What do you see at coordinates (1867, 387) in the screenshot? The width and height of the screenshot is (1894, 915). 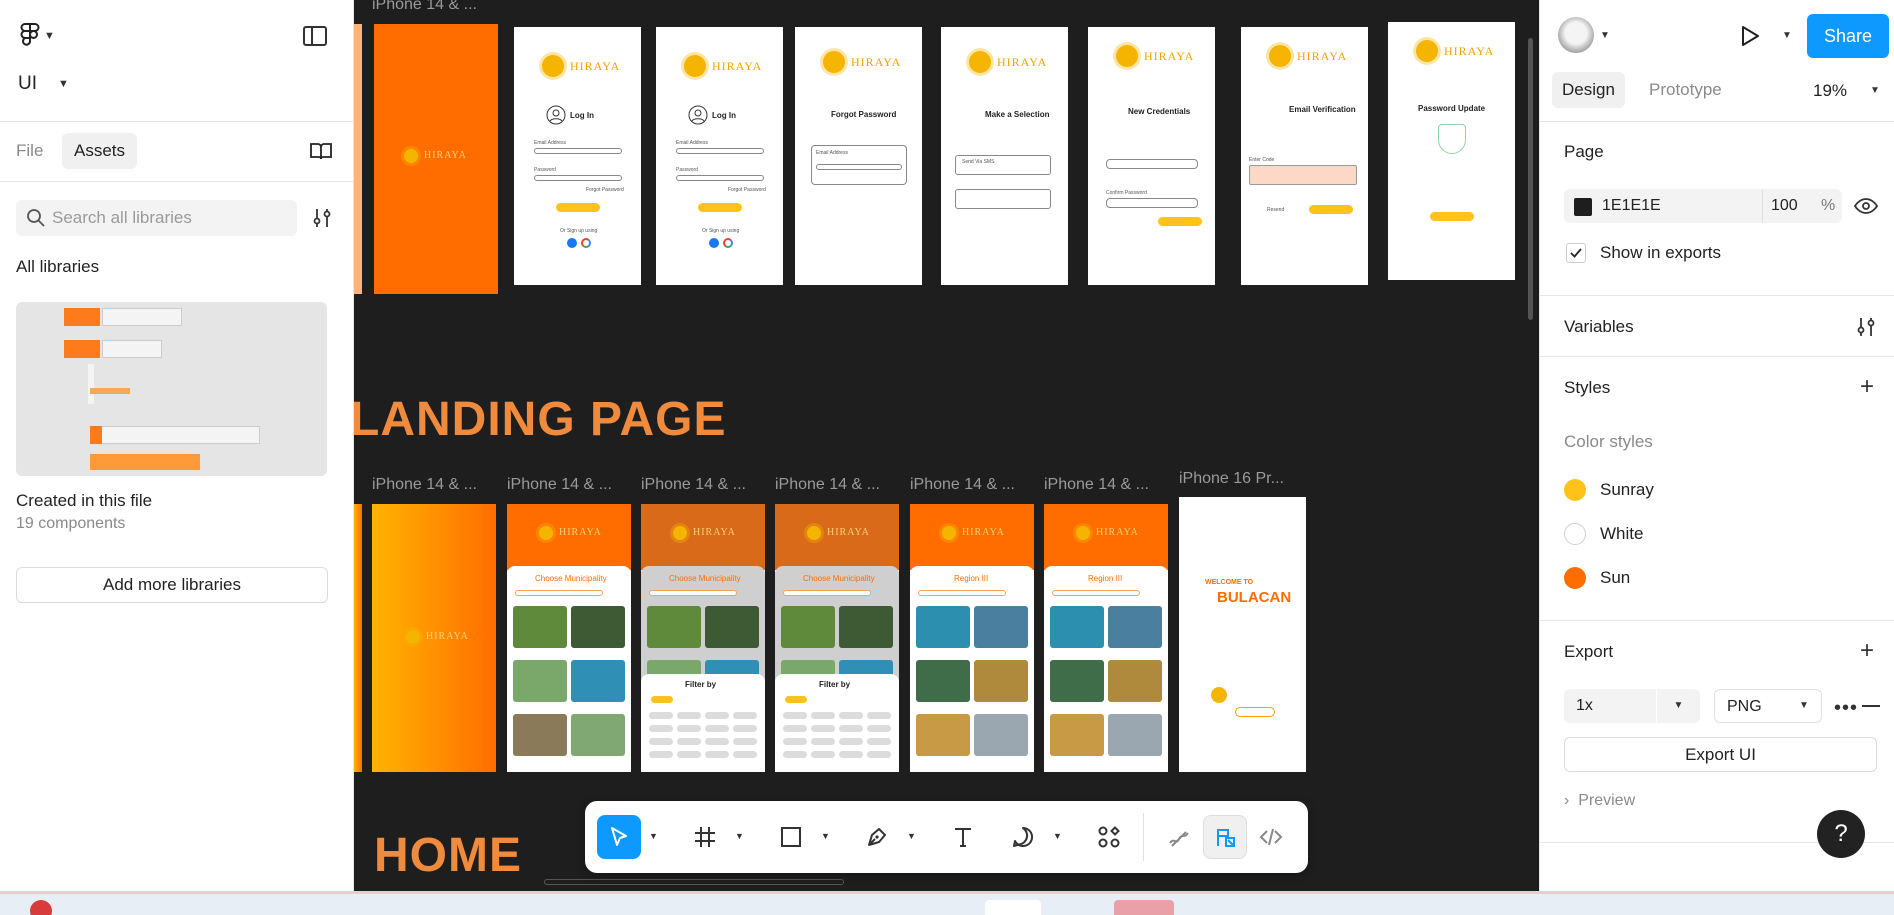 I see `add-style-plus-icon: +` at bounding box center [1867, 387].